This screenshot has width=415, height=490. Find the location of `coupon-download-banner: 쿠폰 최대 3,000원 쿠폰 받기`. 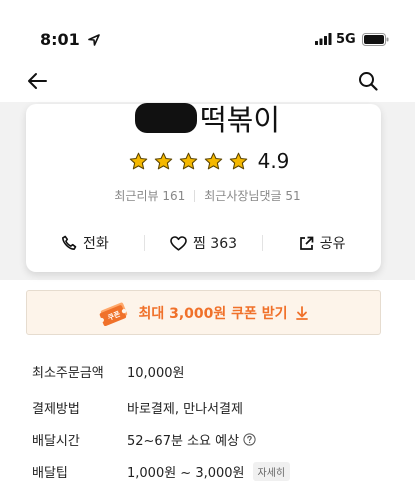

coupon-download-banner: 쿠폰 최대 3,000원 쿠폰 받기 is located at coordinates (203, 312).